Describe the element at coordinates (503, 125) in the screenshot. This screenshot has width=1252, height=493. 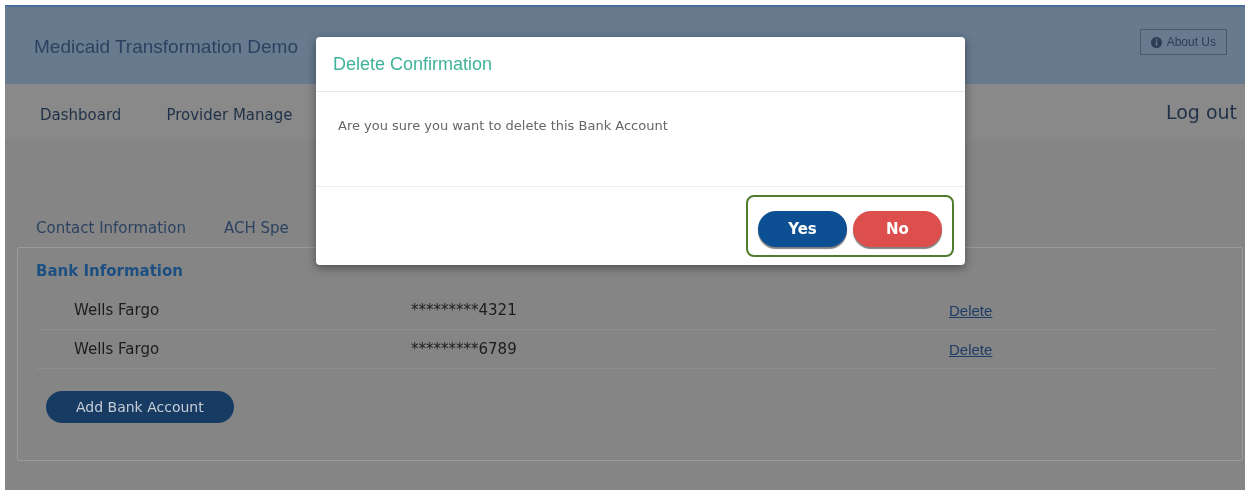
I see `dialog-message: Are you sure you want to delete this Bank Account` at that location.